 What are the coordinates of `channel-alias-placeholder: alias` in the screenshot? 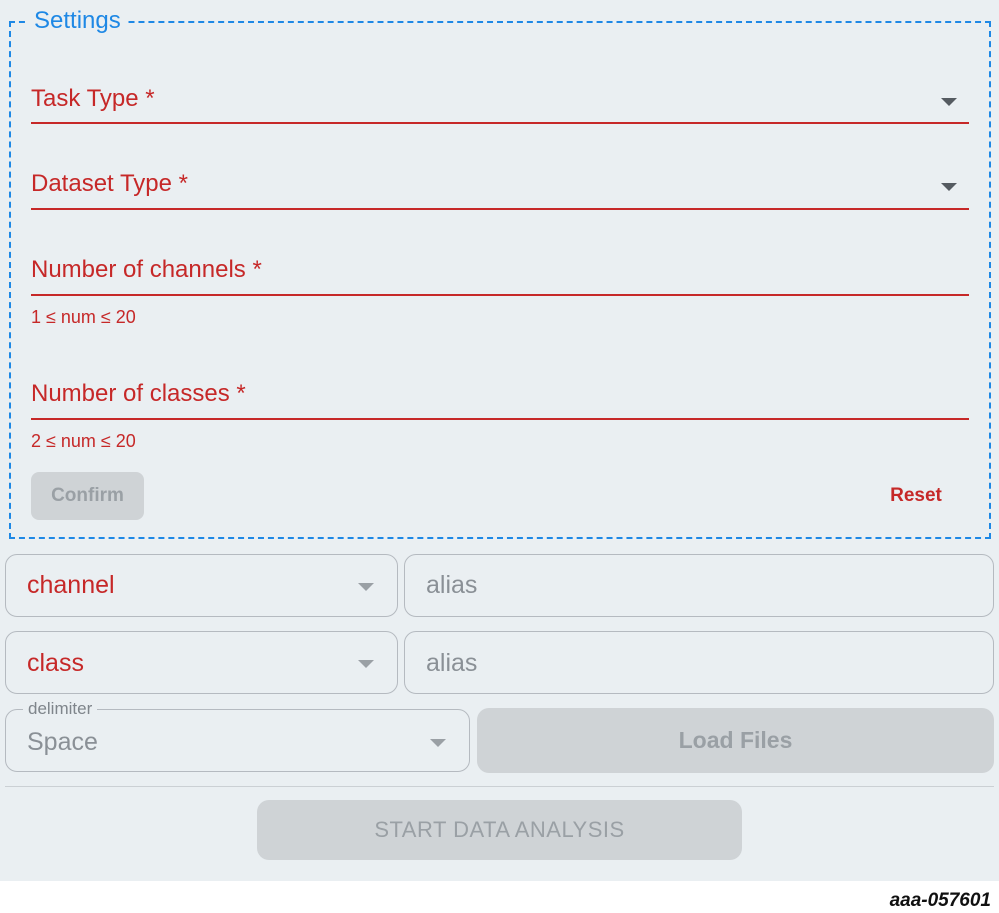 It's located at (452, 585).